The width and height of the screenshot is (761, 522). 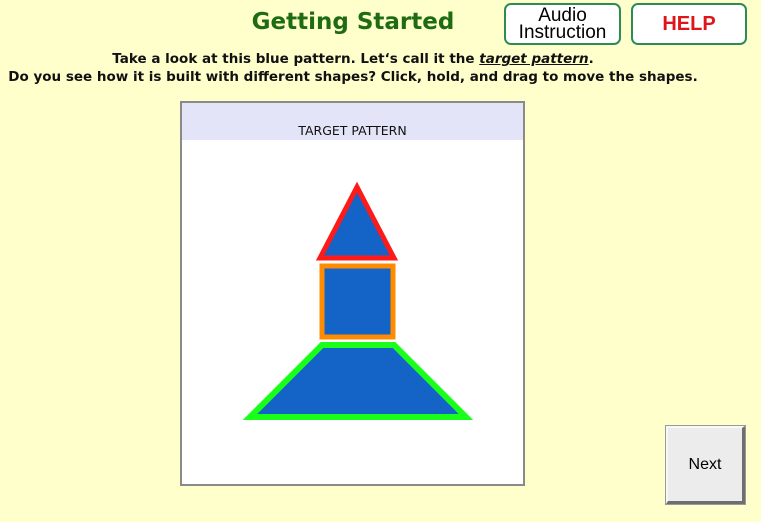 I want to click on triangle-shape, so click(x=357, y=221).